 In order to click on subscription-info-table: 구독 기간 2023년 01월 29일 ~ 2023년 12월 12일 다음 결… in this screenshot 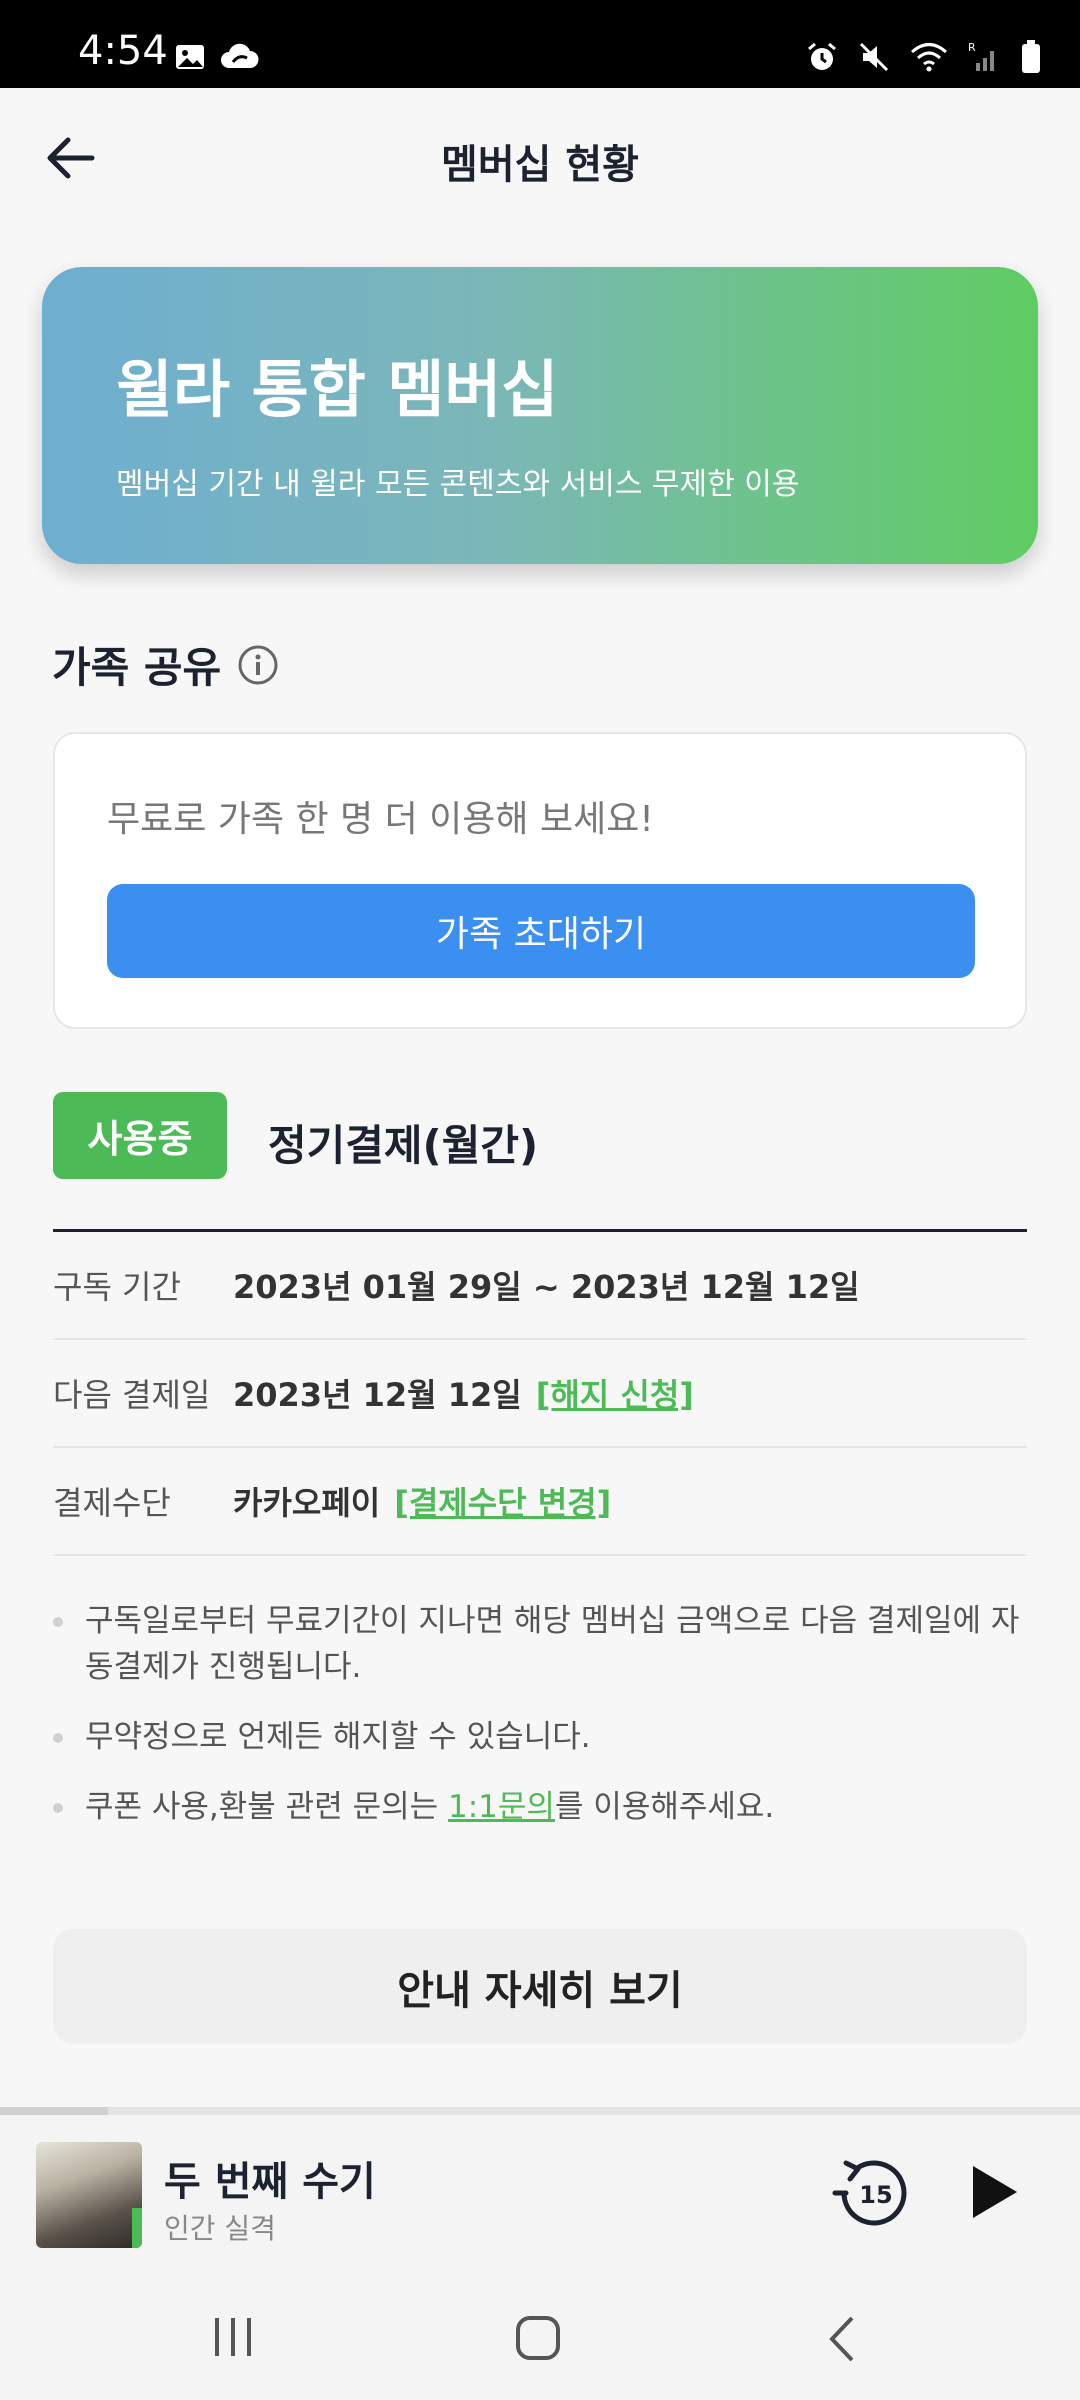, I will do `click(540, 1392)`.